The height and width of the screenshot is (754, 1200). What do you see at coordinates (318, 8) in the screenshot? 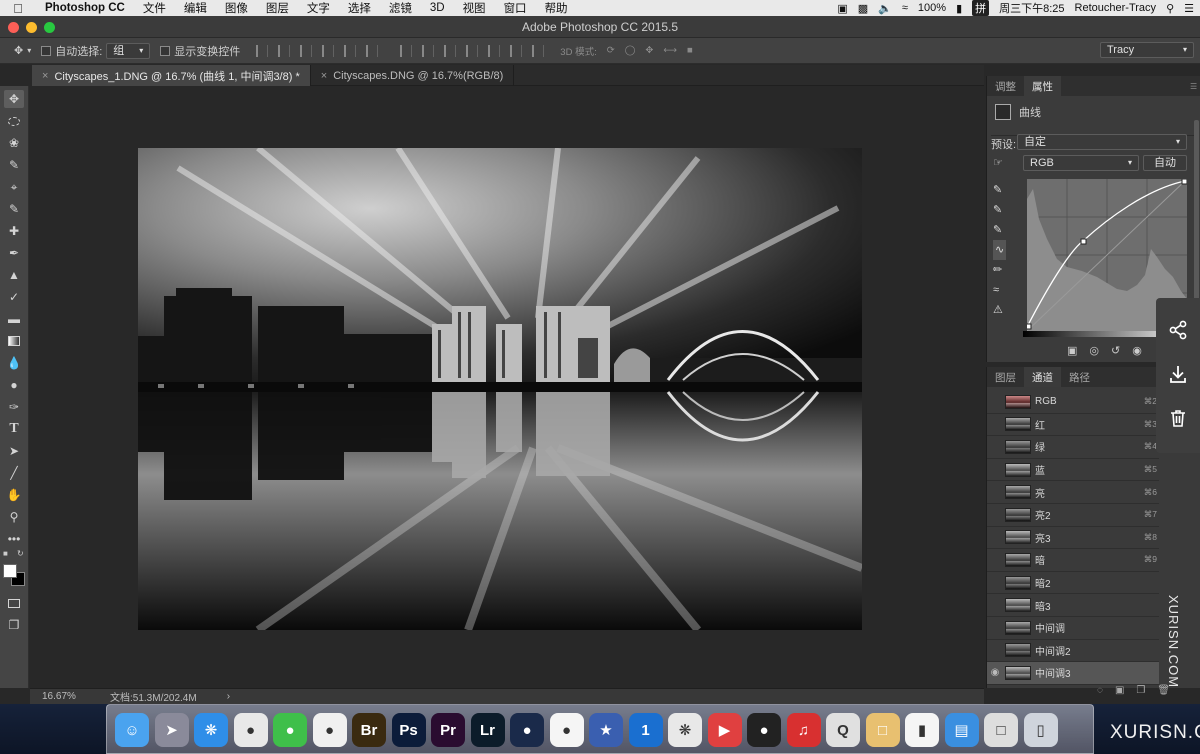
I see `menu-type: 文字` at bounding box center [318, 8].